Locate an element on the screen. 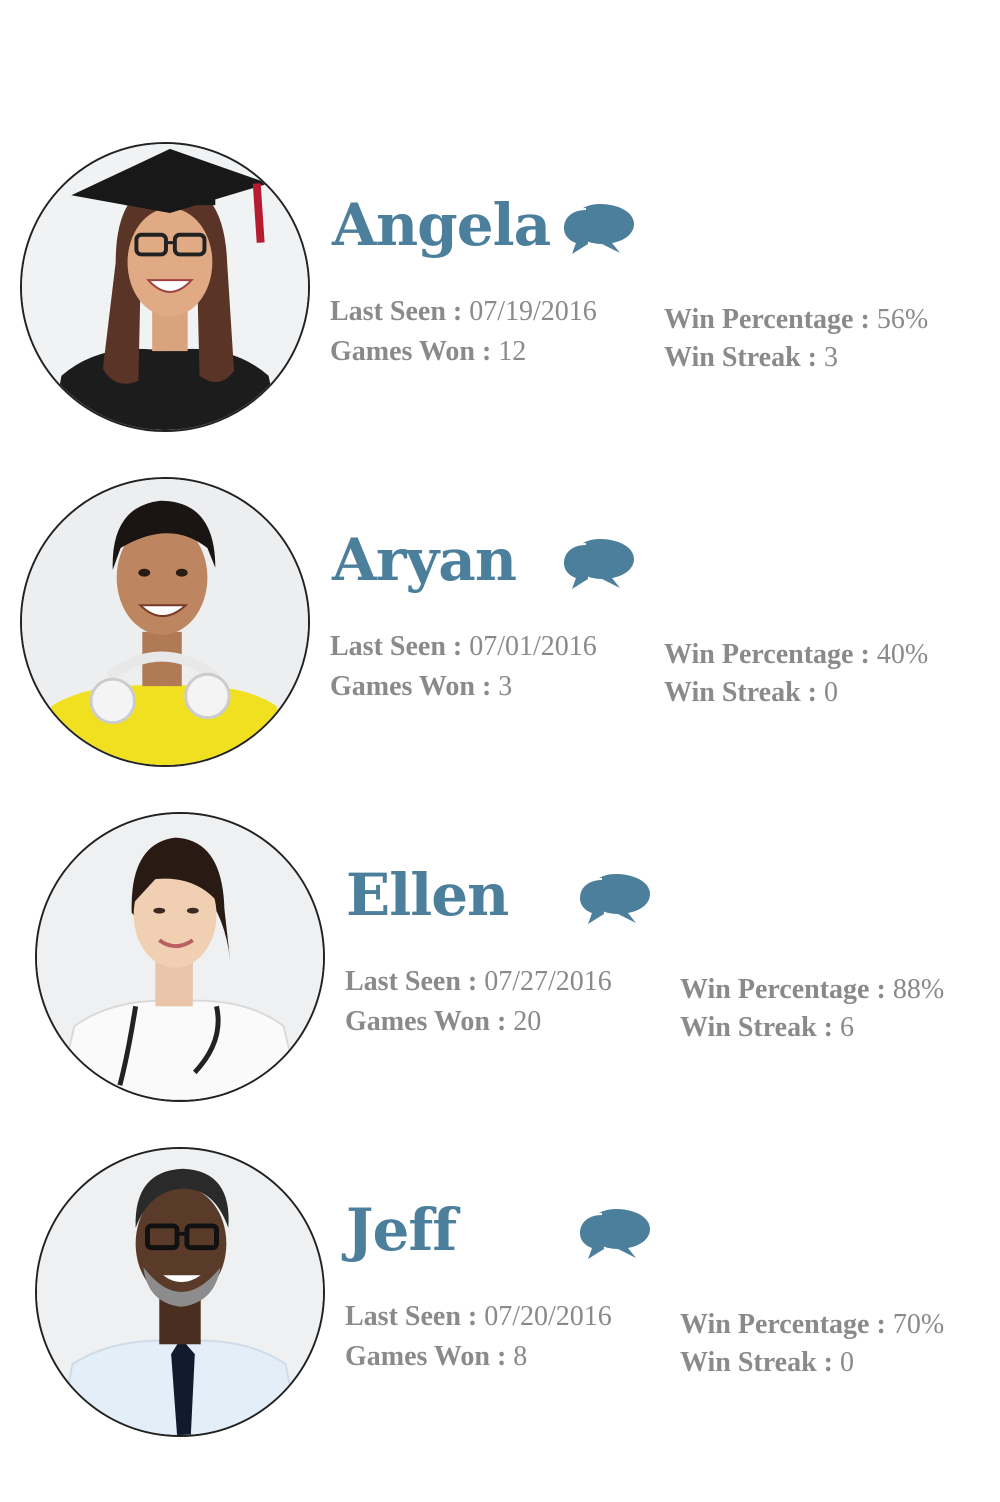 The width and height of the screenshot is (1000, 1502). last-seen: Last Seen : 07/01/2016 is located at coordinates (463, 647).